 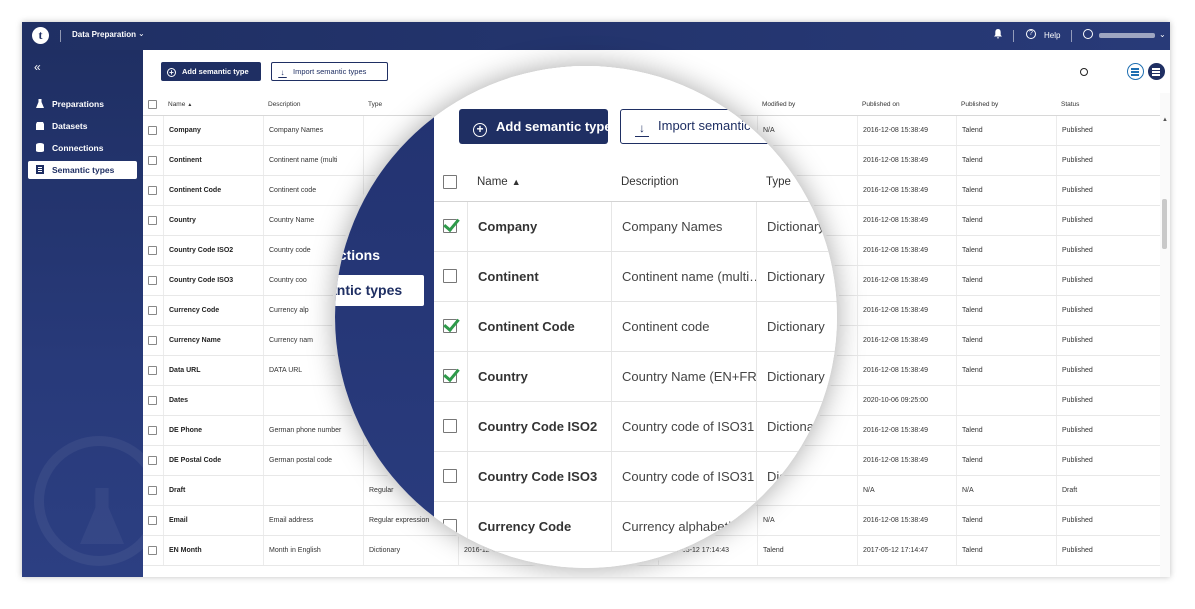 What do you see at coordinates (1052, 35) in the screenshot?
I see `help-link: Help` at bounding box center [1052, 35].